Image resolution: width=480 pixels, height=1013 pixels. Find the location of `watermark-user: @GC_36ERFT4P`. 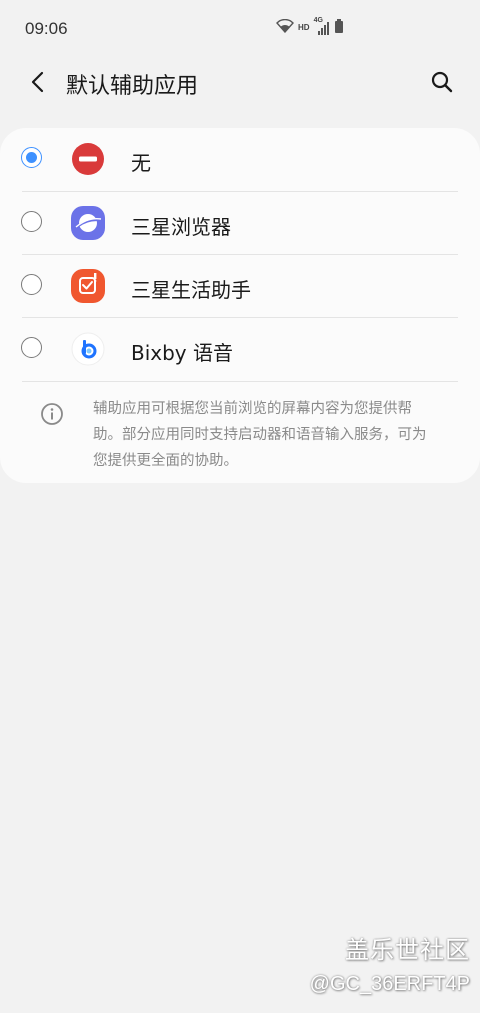

watermark-user: @GC_36ERFT4P is located at coordinates (389, 984).